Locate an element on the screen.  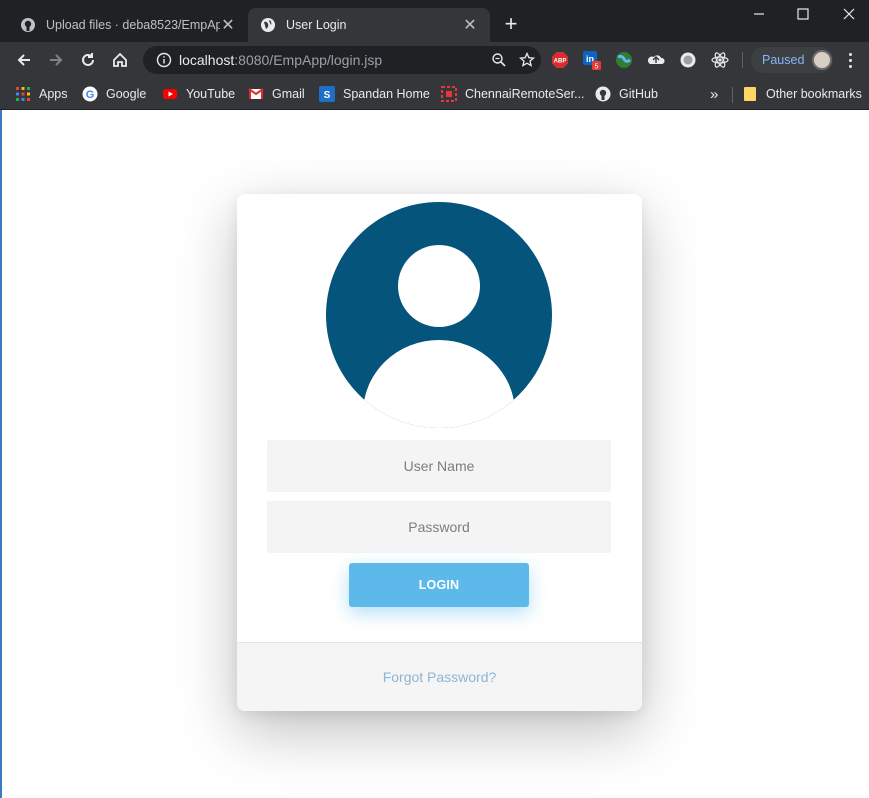
record-extension-icon is located at coordinates (688, 60).